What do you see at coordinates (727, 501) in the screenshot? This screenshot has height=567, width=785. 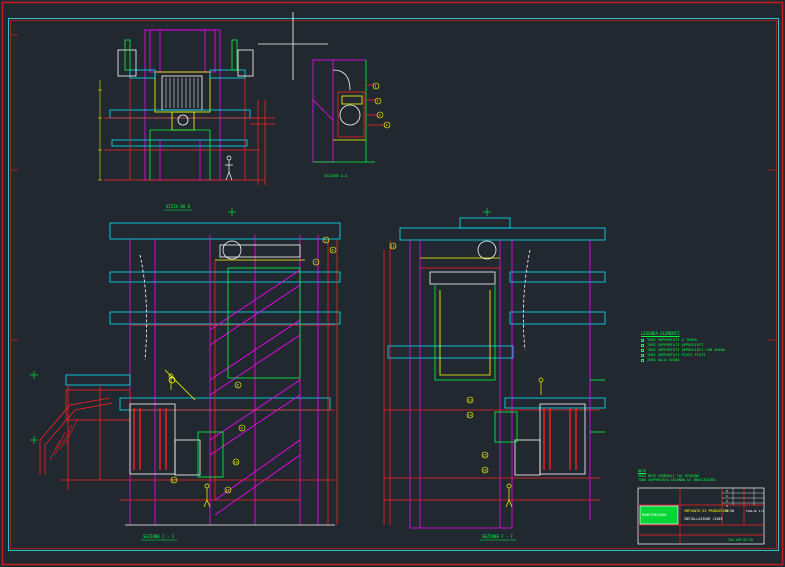 I see `revision-2: 2` at bounding box center [727, 501].